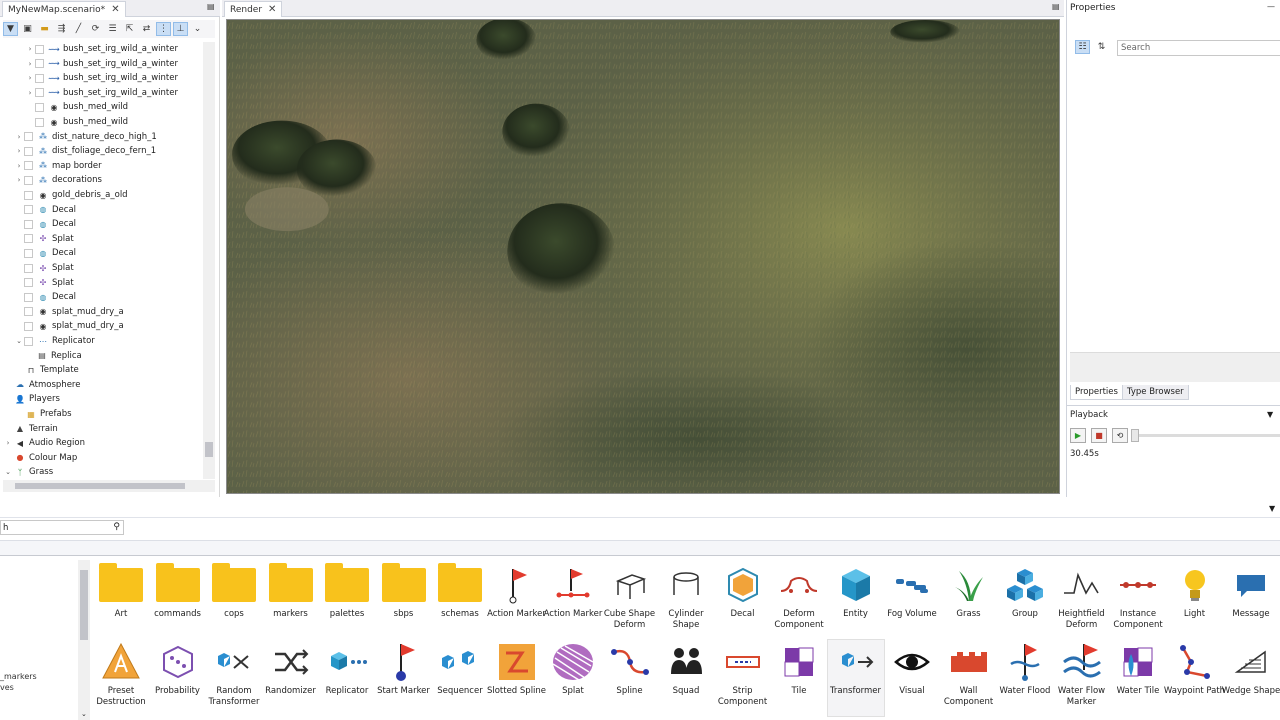 This screenshot has width=1280, height=720. I want to click on playback-slider, so click(1207, 435).